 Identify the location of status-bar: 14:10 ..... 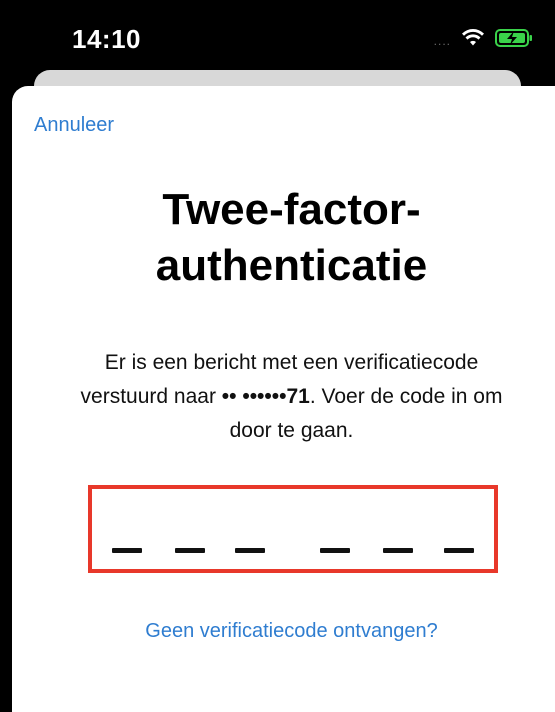
(277, 40).